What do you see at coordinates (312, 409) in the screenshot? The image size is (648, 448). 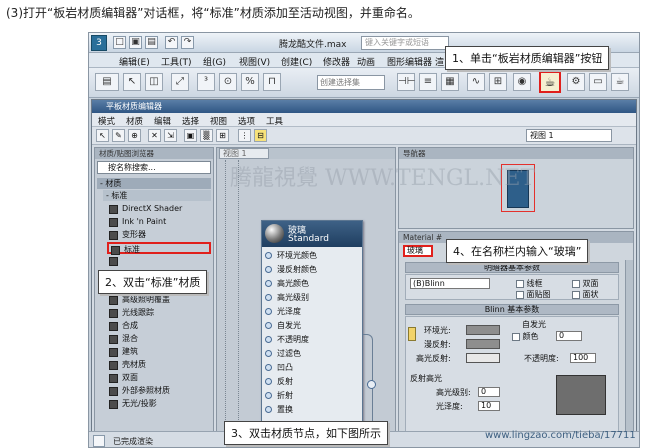 I see `node-slot: 置换` at bounding box center [312, 409].